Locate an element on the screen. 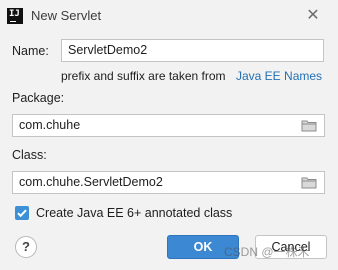 This screenshot has width=338, height=270. annotated-class-checkbox is located at coordinates (22, 213).